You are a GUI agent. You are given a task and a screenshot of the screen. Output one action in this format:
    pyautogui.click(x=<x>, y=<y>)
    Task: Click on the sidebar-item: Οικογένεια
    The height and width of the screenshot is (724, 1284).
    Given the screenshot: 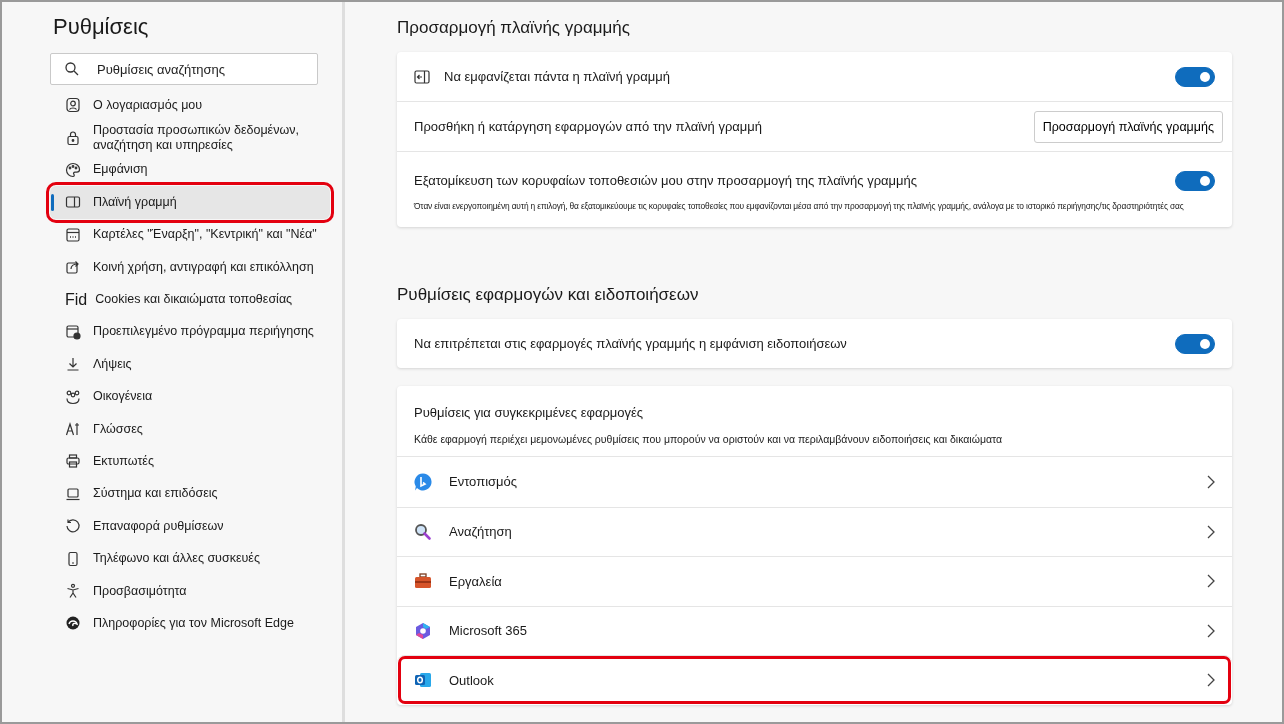 What is the action you would take?
    pyautogui.click(x=190, y=396)
    